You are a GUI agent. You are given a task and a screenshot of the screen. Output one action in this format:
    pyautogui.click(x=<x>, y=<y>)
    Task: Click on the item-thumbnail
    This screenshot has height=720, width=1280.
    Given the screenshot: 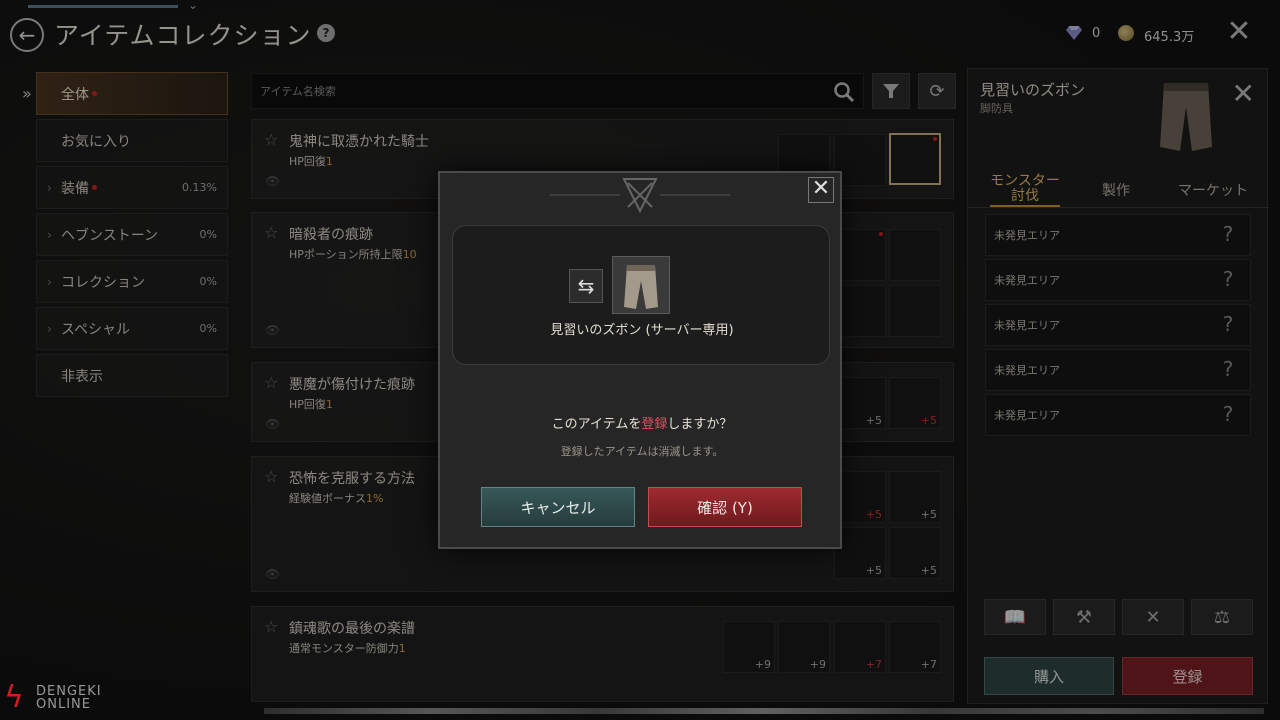 What is the action you would take?
    pyautogui.click(x=641, y=285)
    